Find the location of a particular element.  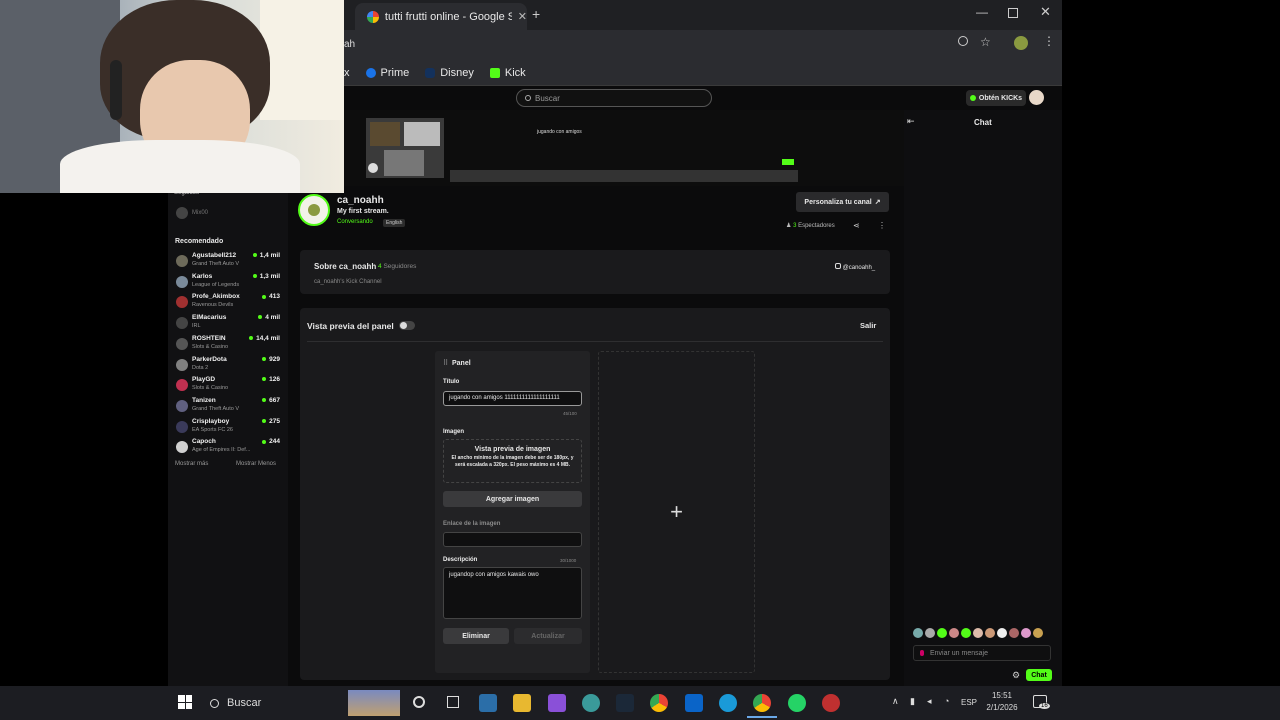

chat-panel is located at coordinates (983, 398).